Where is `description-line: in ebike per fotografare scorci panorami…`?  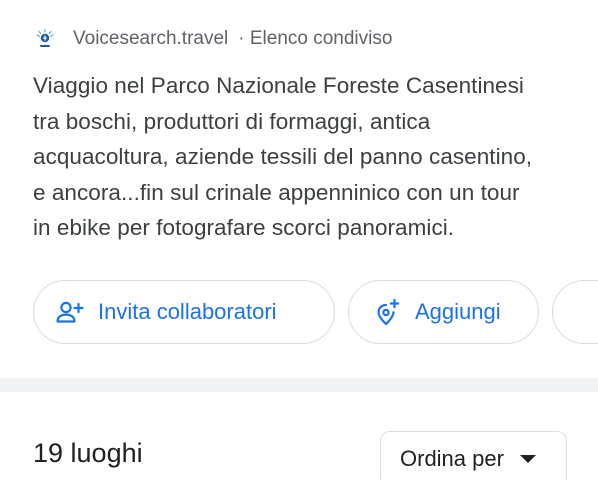
description-line: in ebike per fotografare scorci panorami… is located at coordinates (244, 227).